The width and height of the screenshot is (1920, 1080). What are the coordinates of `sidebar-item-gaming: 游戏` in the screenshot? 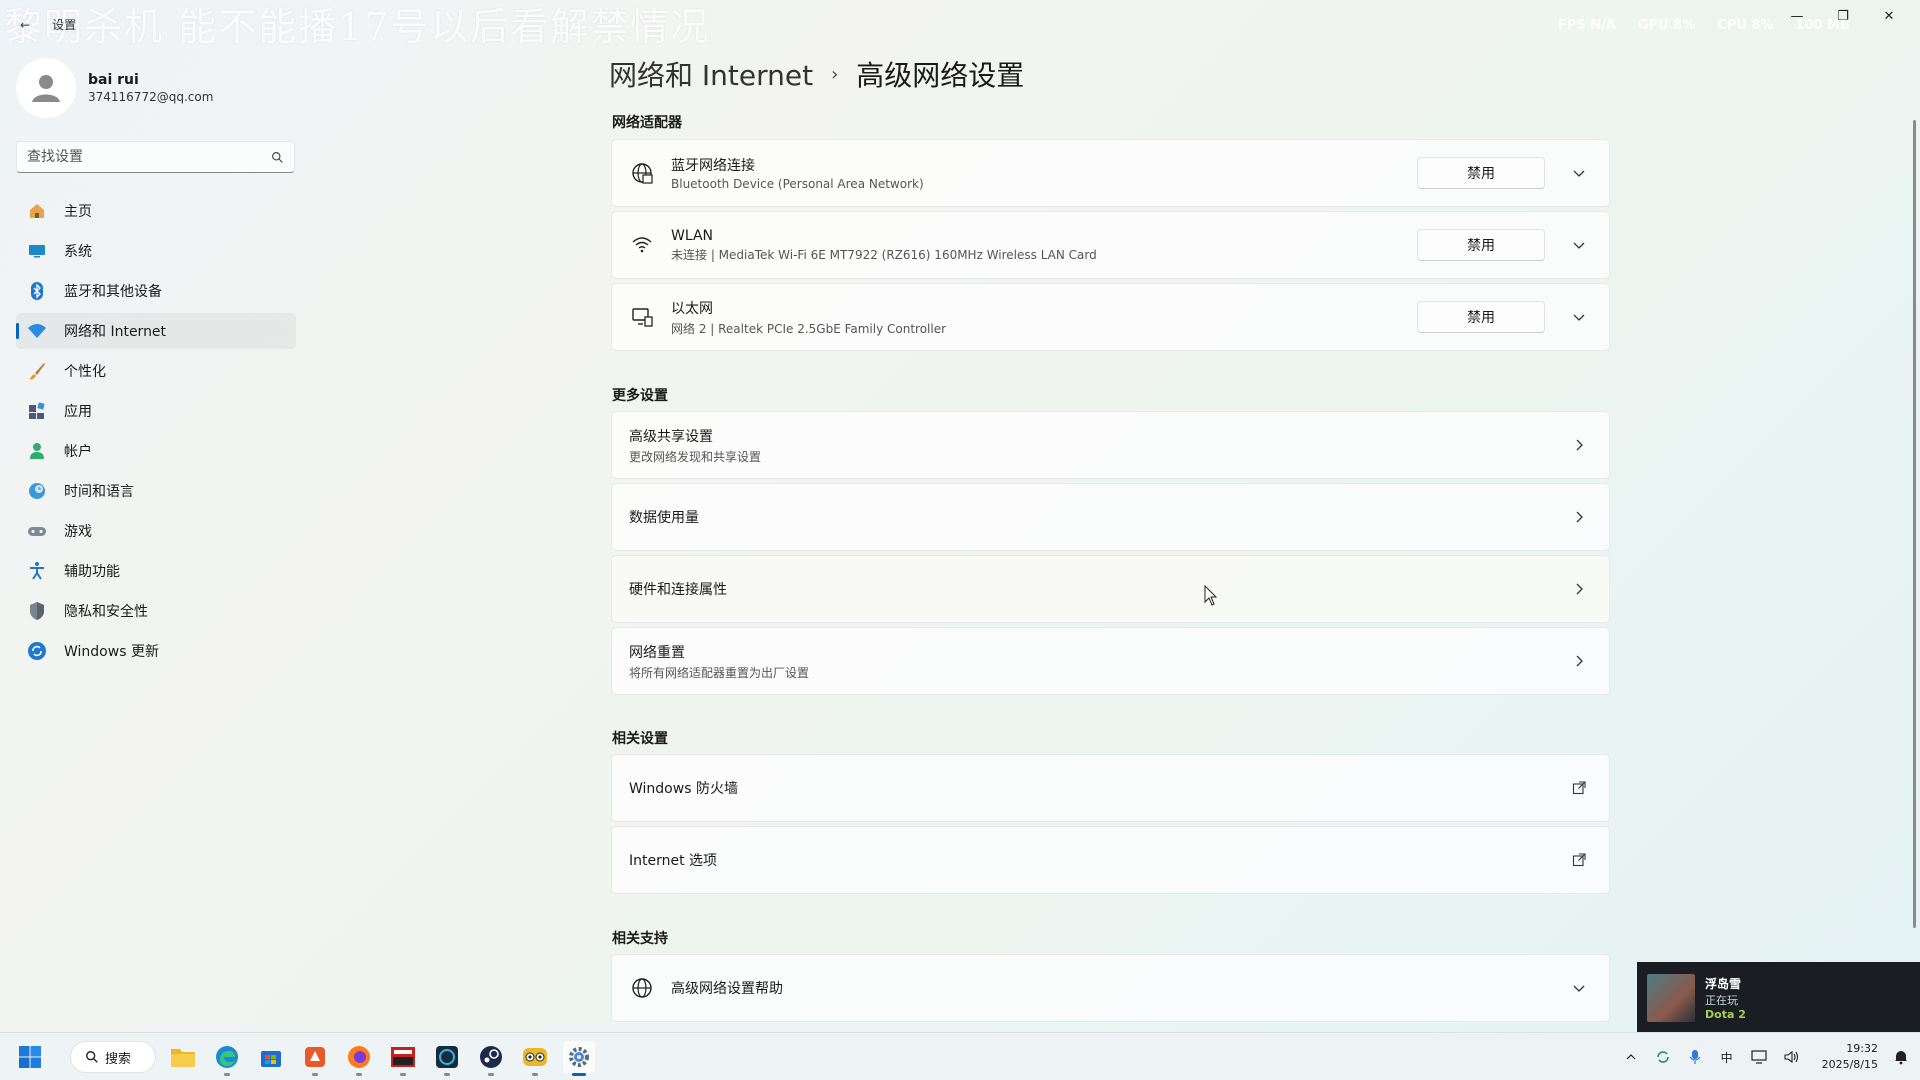 It's located at (156, 531).